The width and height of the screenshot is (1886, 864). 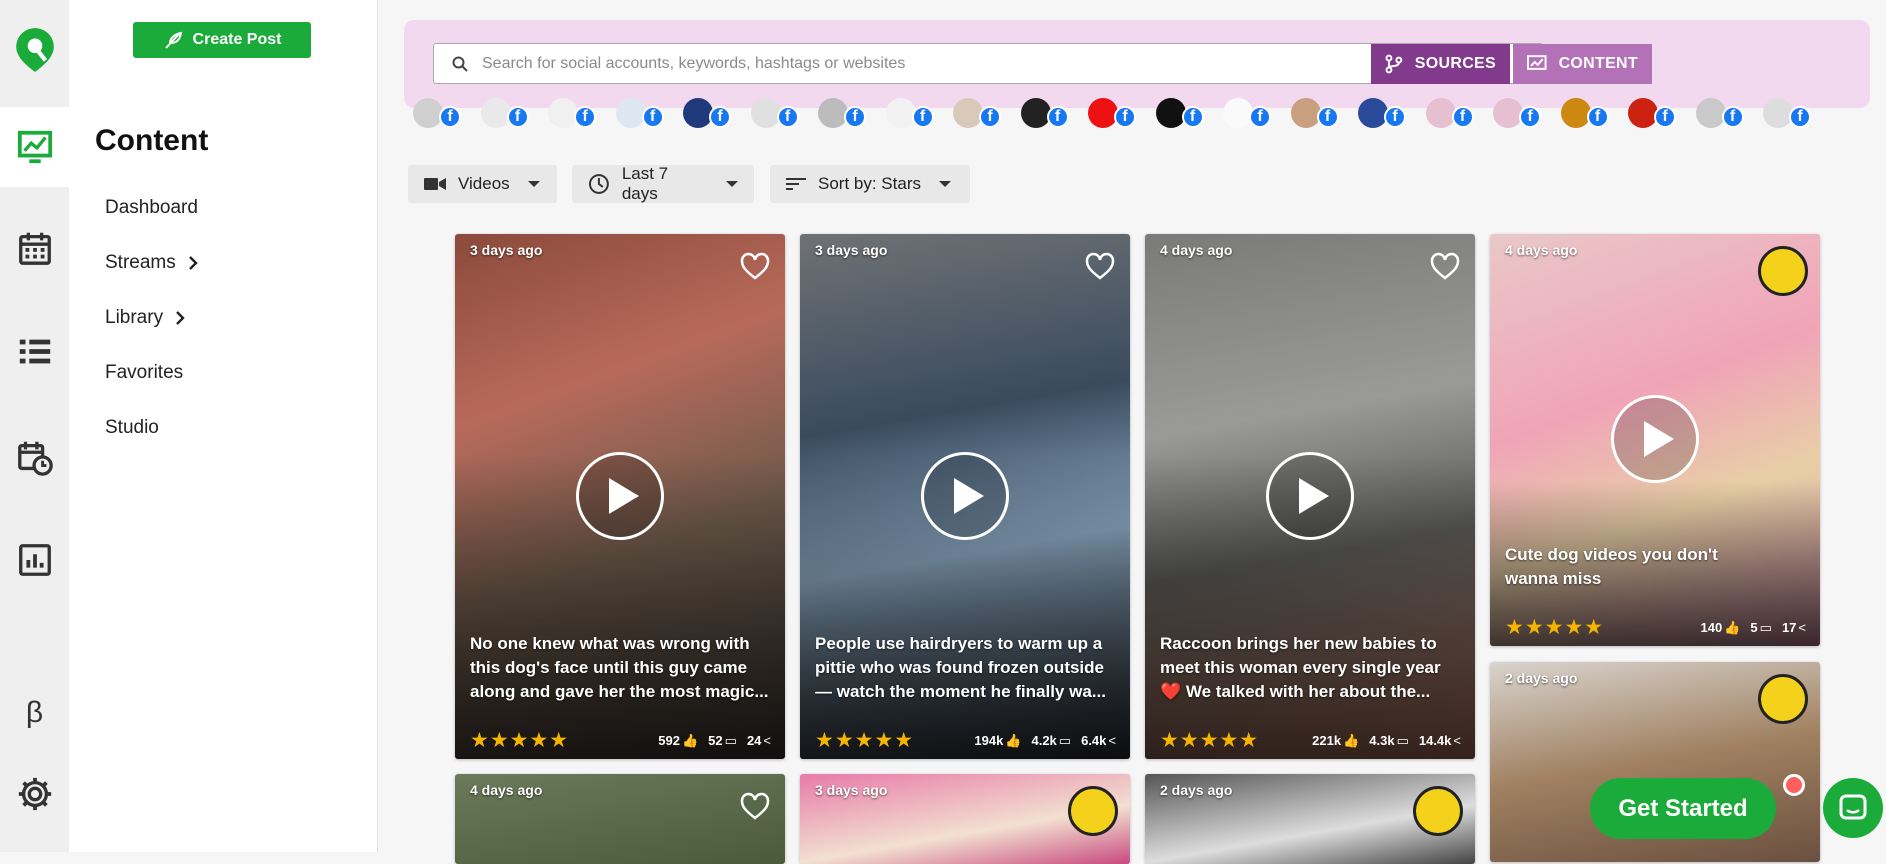 I want to click on nav-dashboard: Dashboard, so click(x=151, y=208).